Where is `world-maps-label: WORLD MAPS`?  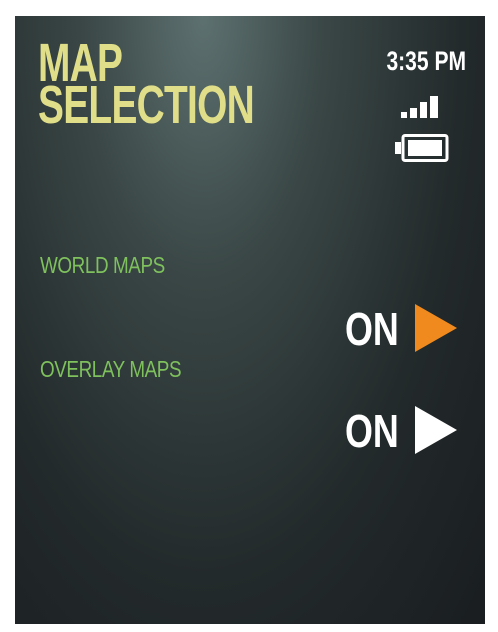 world-maps-label: WORLD MAPS is located at coordinates (102, 265).